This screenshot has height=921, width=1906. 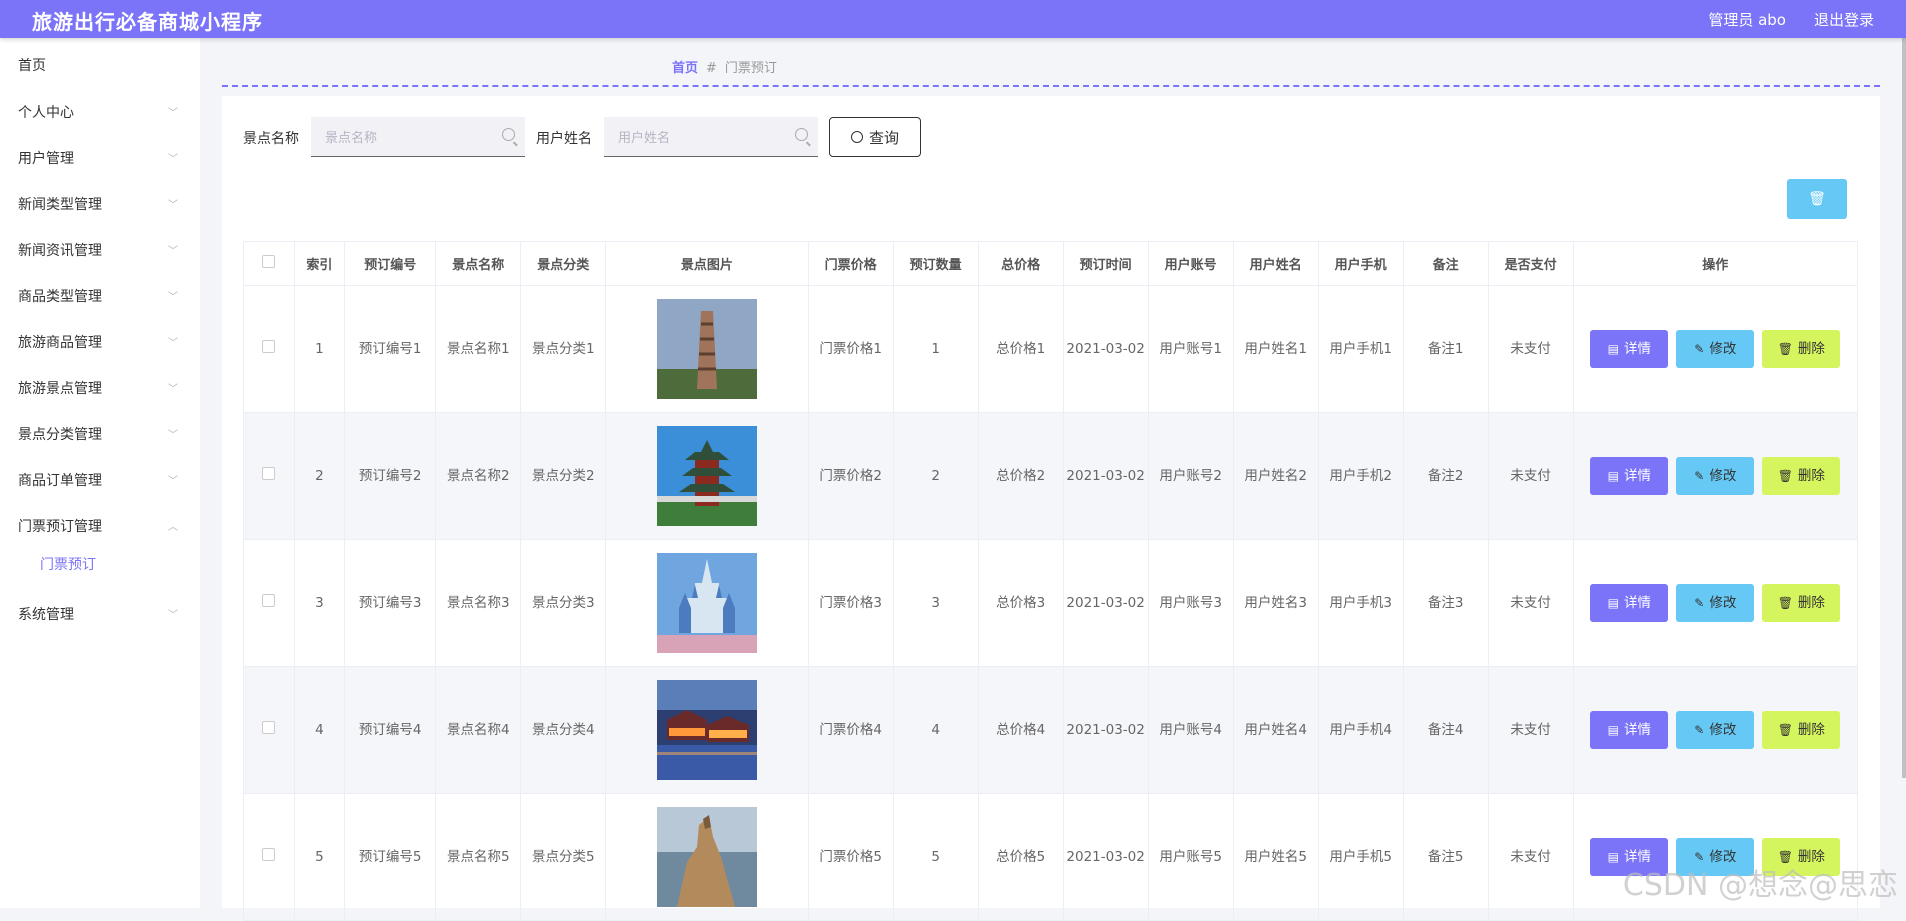 What do you see at coordinates (100, 526) in the screenshot?
I see `sidebar-item: 门票预订管理︿` at bounding box center [100, 526].